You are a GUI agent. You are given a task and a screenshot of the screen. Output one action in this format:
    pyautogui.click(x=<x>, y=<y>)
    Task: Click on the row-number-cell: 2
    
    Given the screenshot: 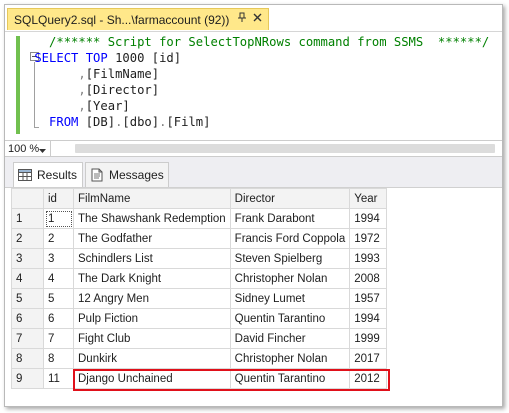 What is the action you would take?
    pyautogui.click(x=27, y=238)
    